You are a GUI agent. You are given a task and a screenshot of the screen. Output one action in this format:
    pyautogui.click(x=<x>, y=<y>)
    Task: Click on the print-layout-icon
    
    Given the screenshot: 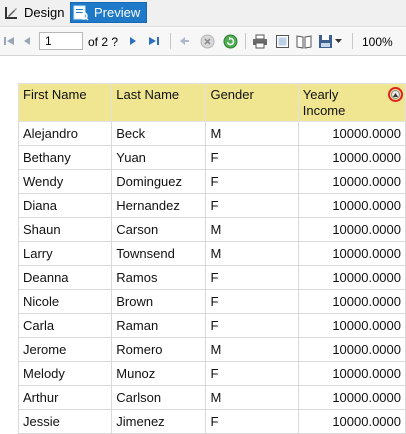 What is the action you would take?
    pyautogui.click(x=282, y=41)
    